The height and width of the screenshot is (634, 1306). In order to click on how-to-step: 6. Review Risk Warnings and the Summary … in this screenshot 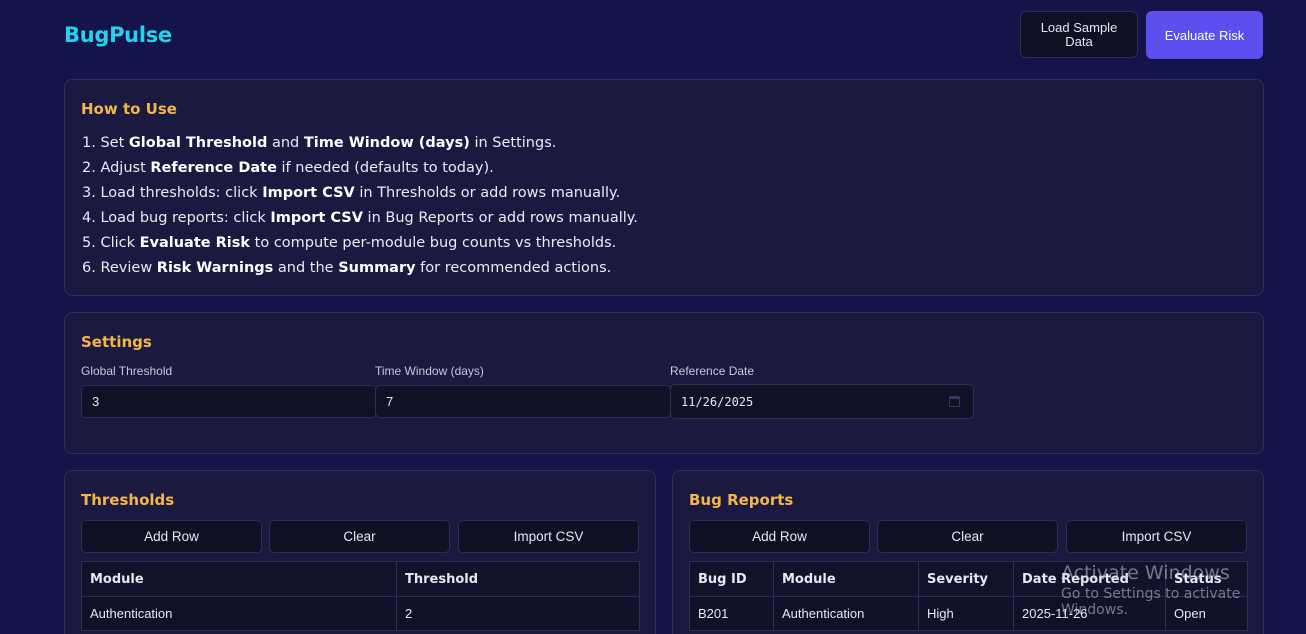, I will do `click(360, 268)`.